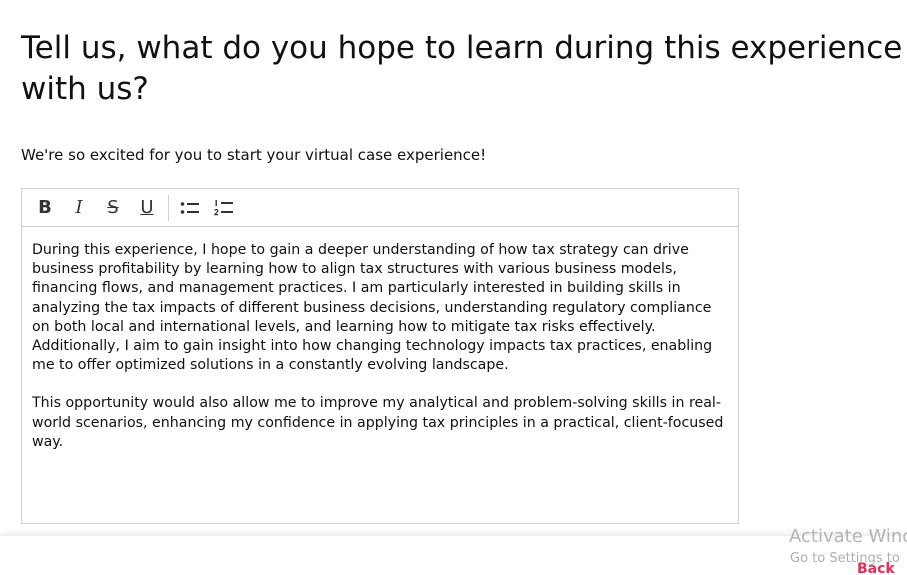 This screenshot has width=907, height=575. I want to click on toolbar-divider, so click(168, 207).